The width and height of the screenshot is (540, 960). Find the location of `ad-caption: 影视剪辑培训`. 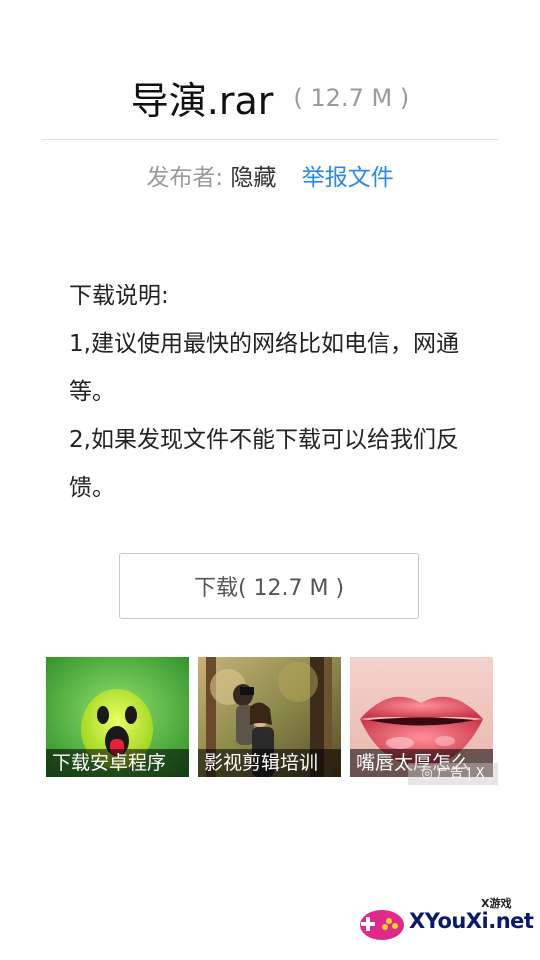

ad-caption: 影视剪辑培训 is located at coordinates (269, 763).